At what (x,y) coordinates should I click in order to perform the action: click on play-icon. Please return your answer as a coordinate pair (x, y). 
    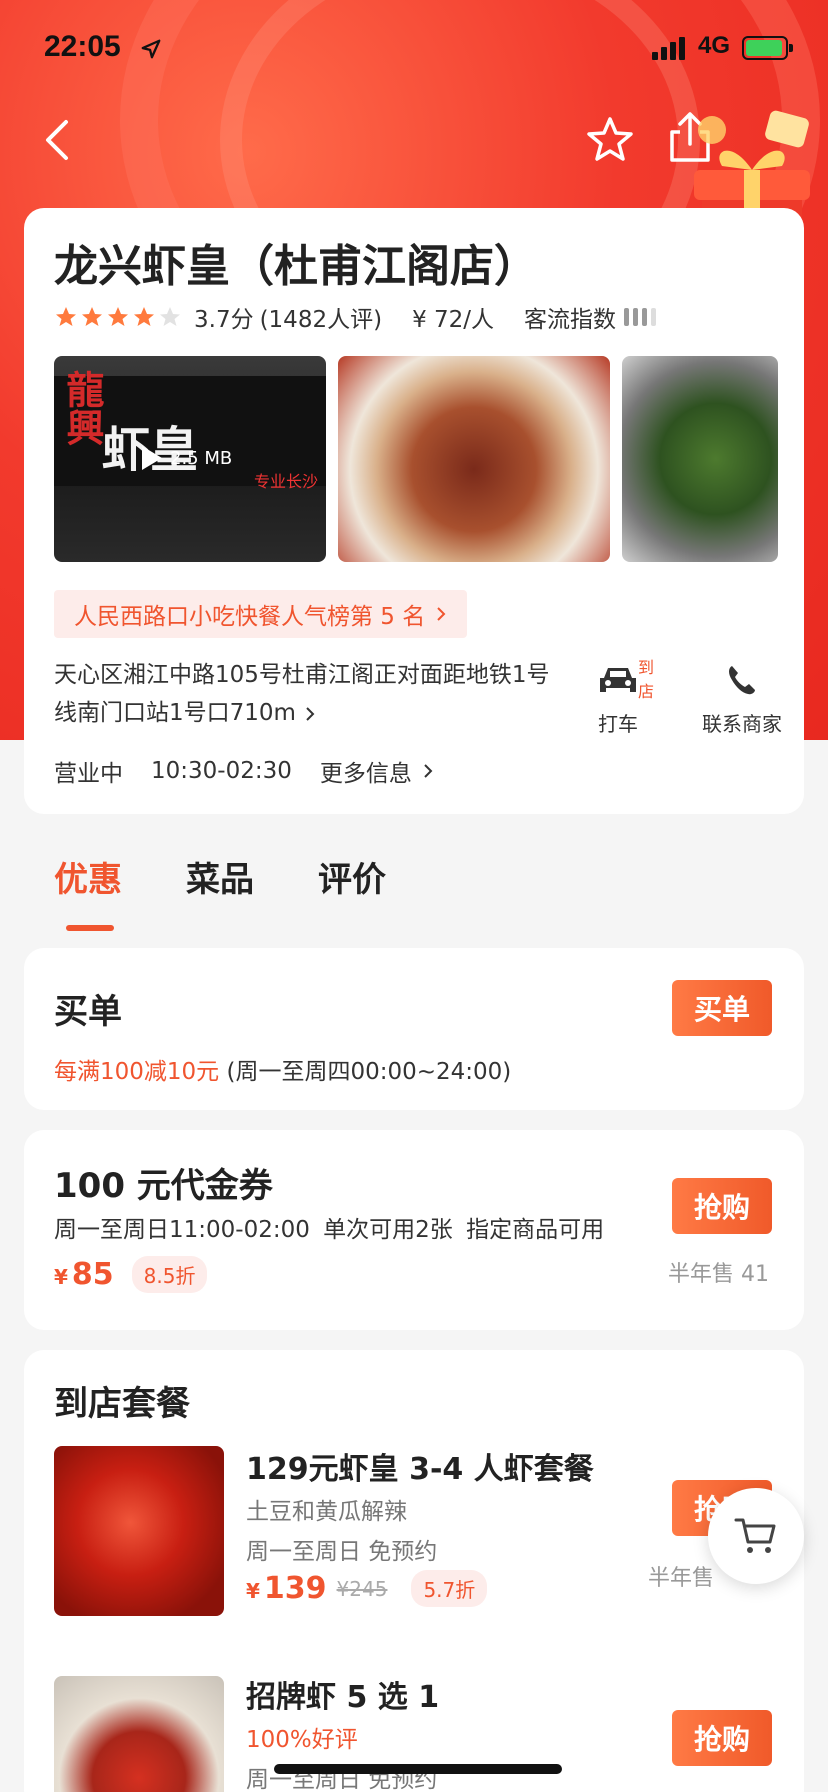
    Looking at the image, I should click on (152, 458).